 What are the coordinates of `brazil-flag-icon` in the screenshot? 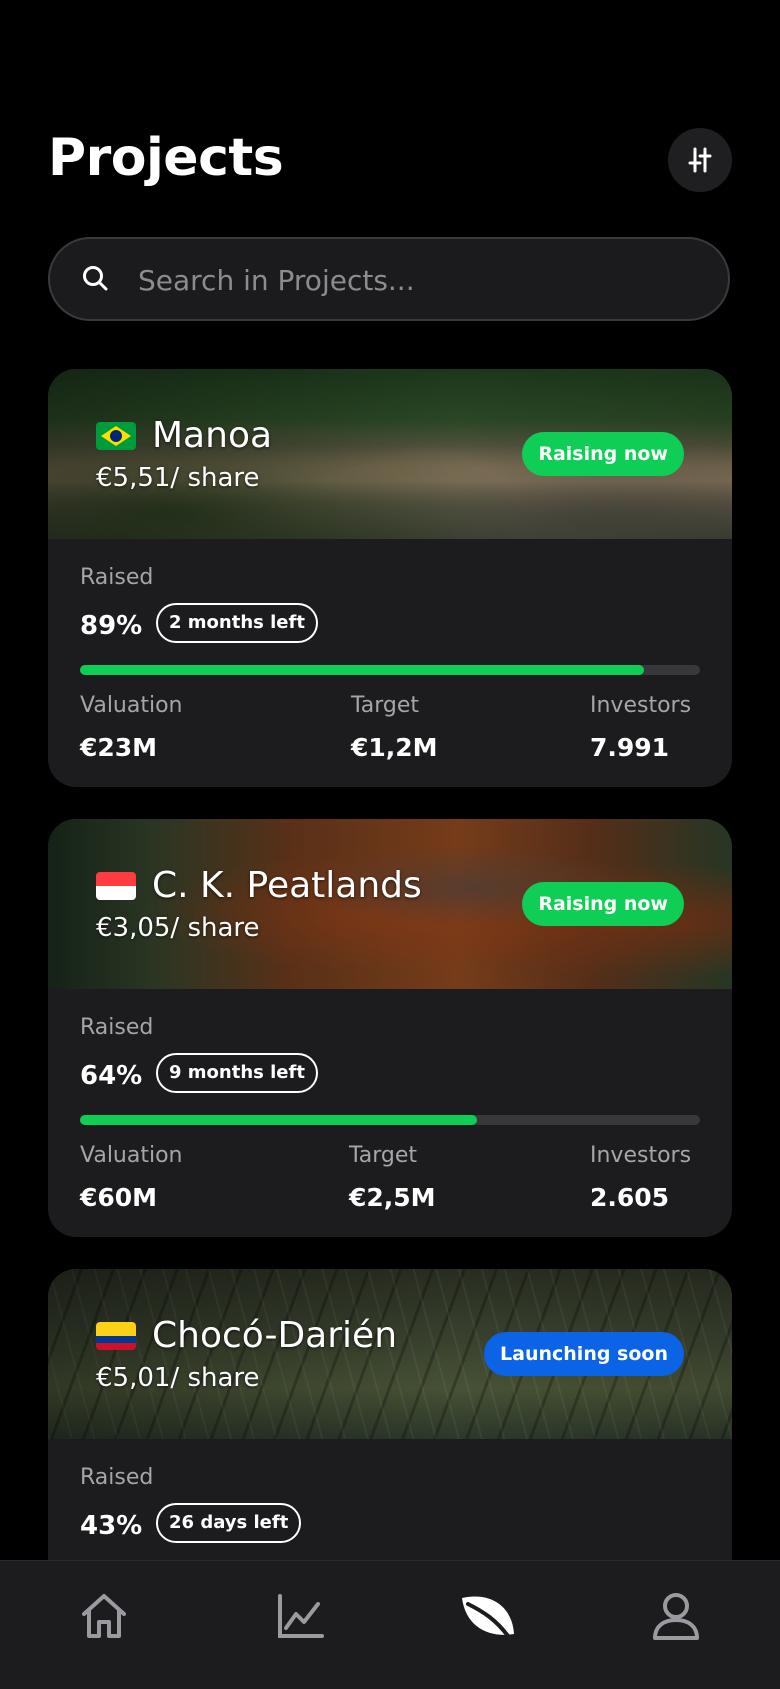 It's located at (116, 436).